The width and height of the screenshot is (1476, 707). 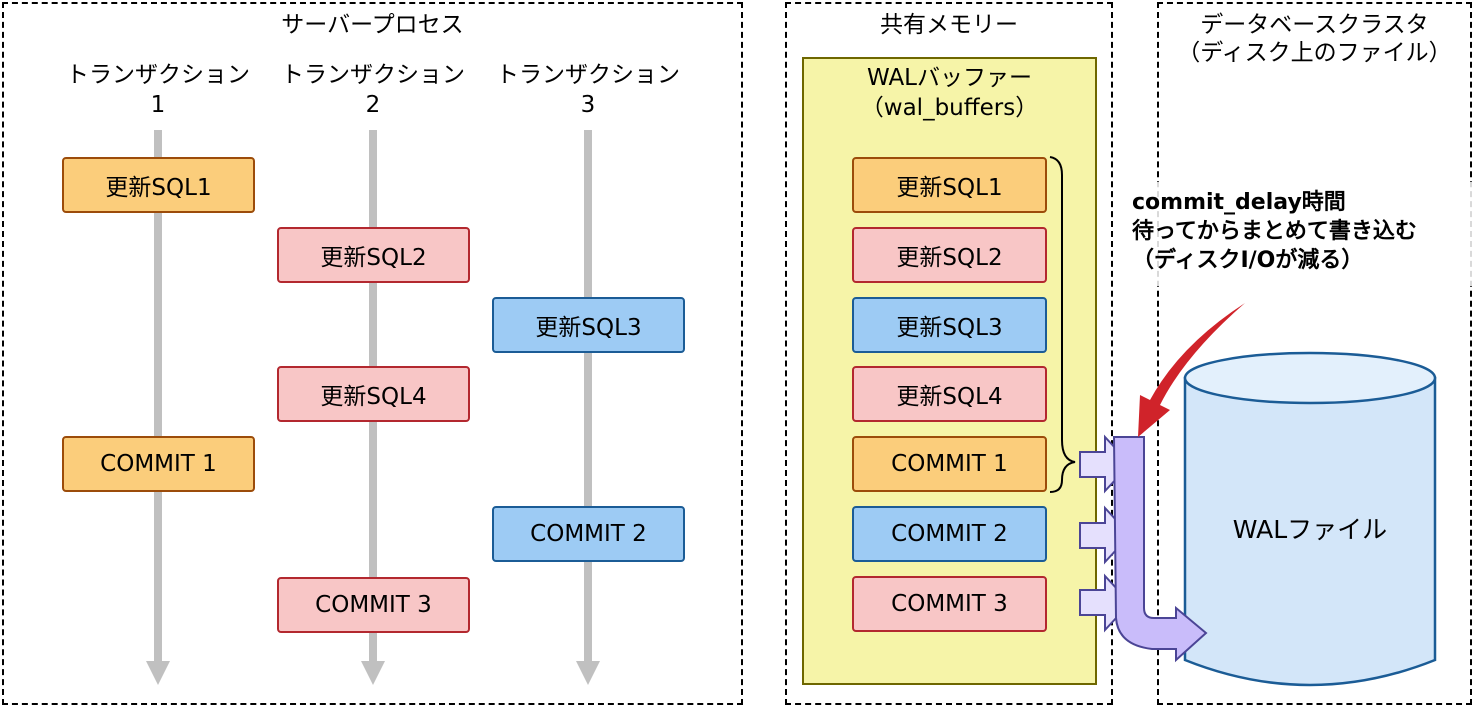 I want to click on annotation-line-3: （ディスクI/Oが減る）, so click(x=1248, y=260).